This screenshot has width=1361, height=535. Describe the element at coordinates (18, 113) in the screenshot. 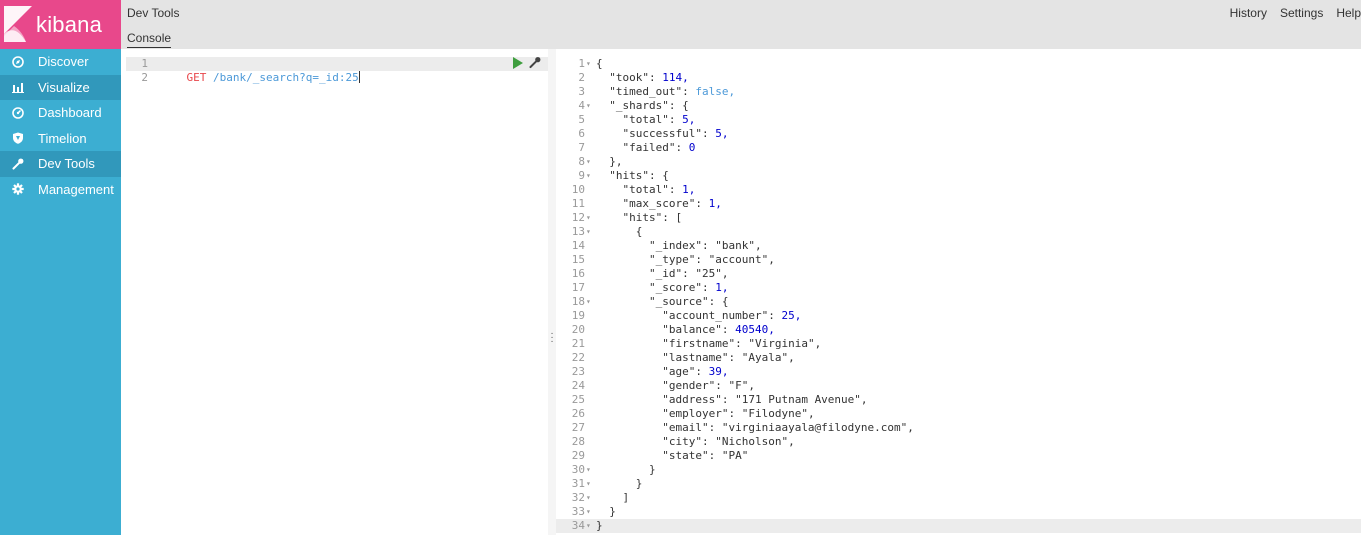

I see `dashboard-icon` at that location.